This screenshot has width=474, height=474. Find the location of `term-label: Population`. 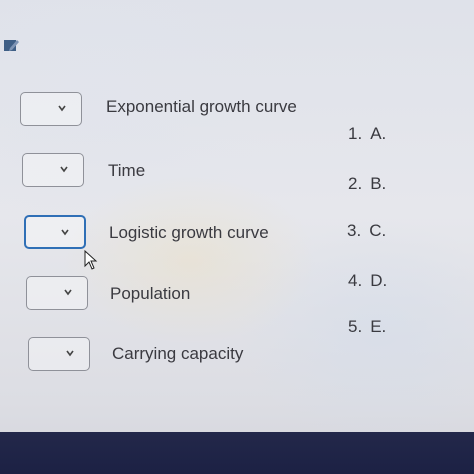

term-label: Population is located at coordinates (150, 293).